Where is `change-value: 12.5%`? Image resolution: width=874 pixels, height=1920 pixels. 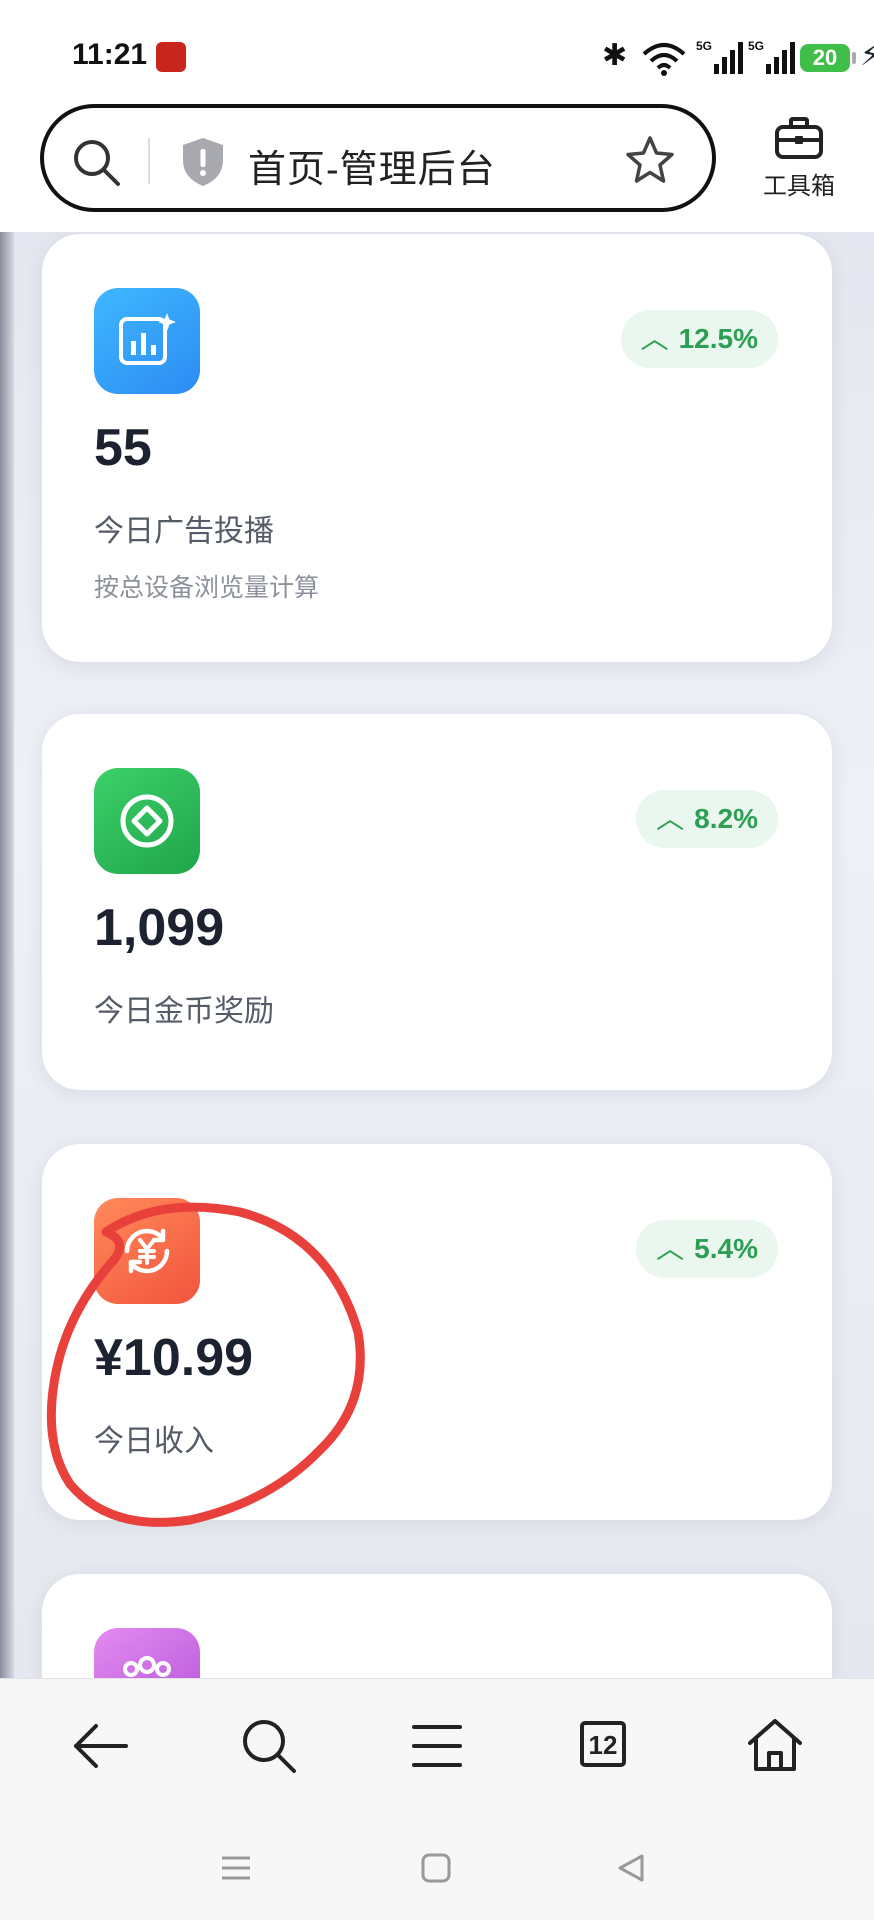 change-value: 12.5% is located at coordinates (718, 338).